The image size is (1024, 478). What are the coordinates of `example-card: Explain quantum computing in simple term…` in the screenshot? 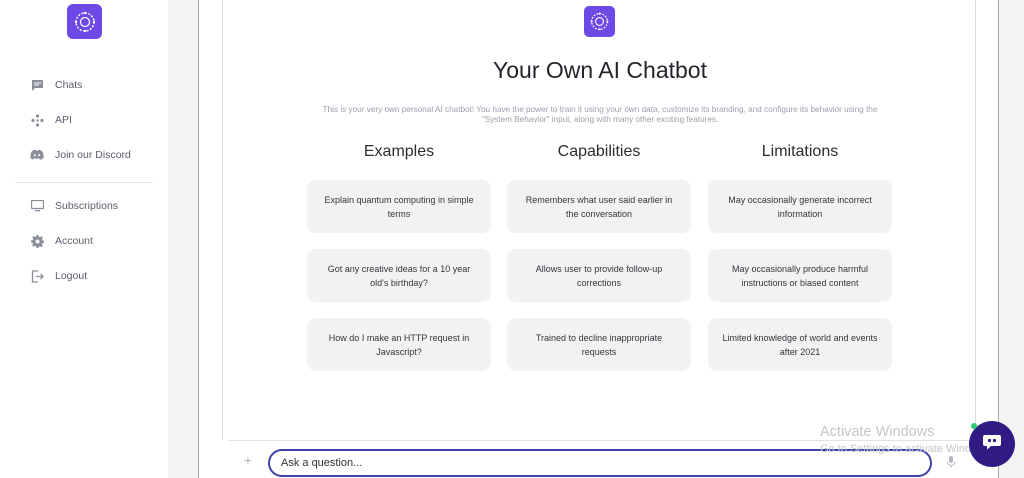 It's located at (399, 206).